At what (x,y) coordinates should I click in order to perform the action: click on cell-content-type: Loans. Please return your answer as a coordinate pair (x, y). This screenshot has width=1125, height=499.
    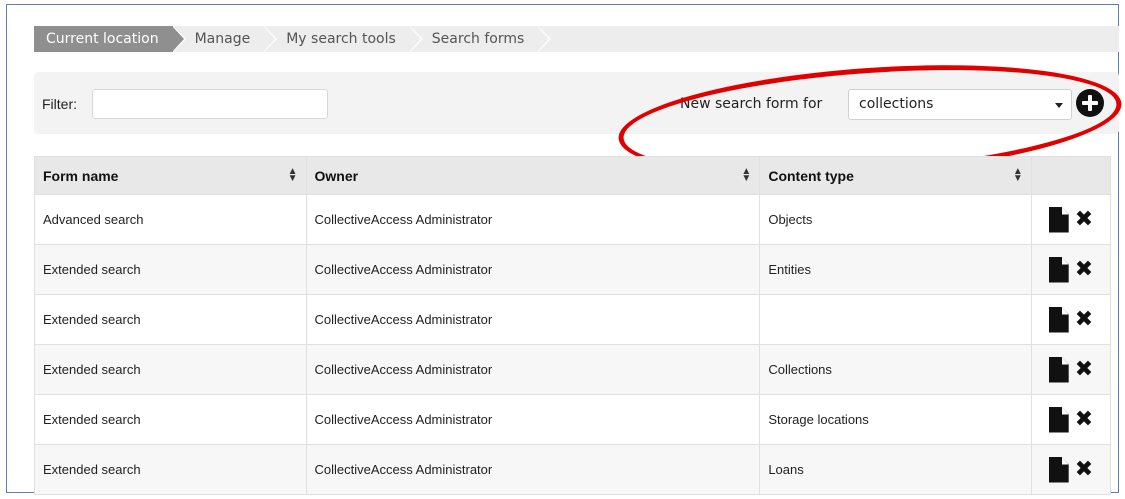
    Looking at the image, I should click on (895, 469).